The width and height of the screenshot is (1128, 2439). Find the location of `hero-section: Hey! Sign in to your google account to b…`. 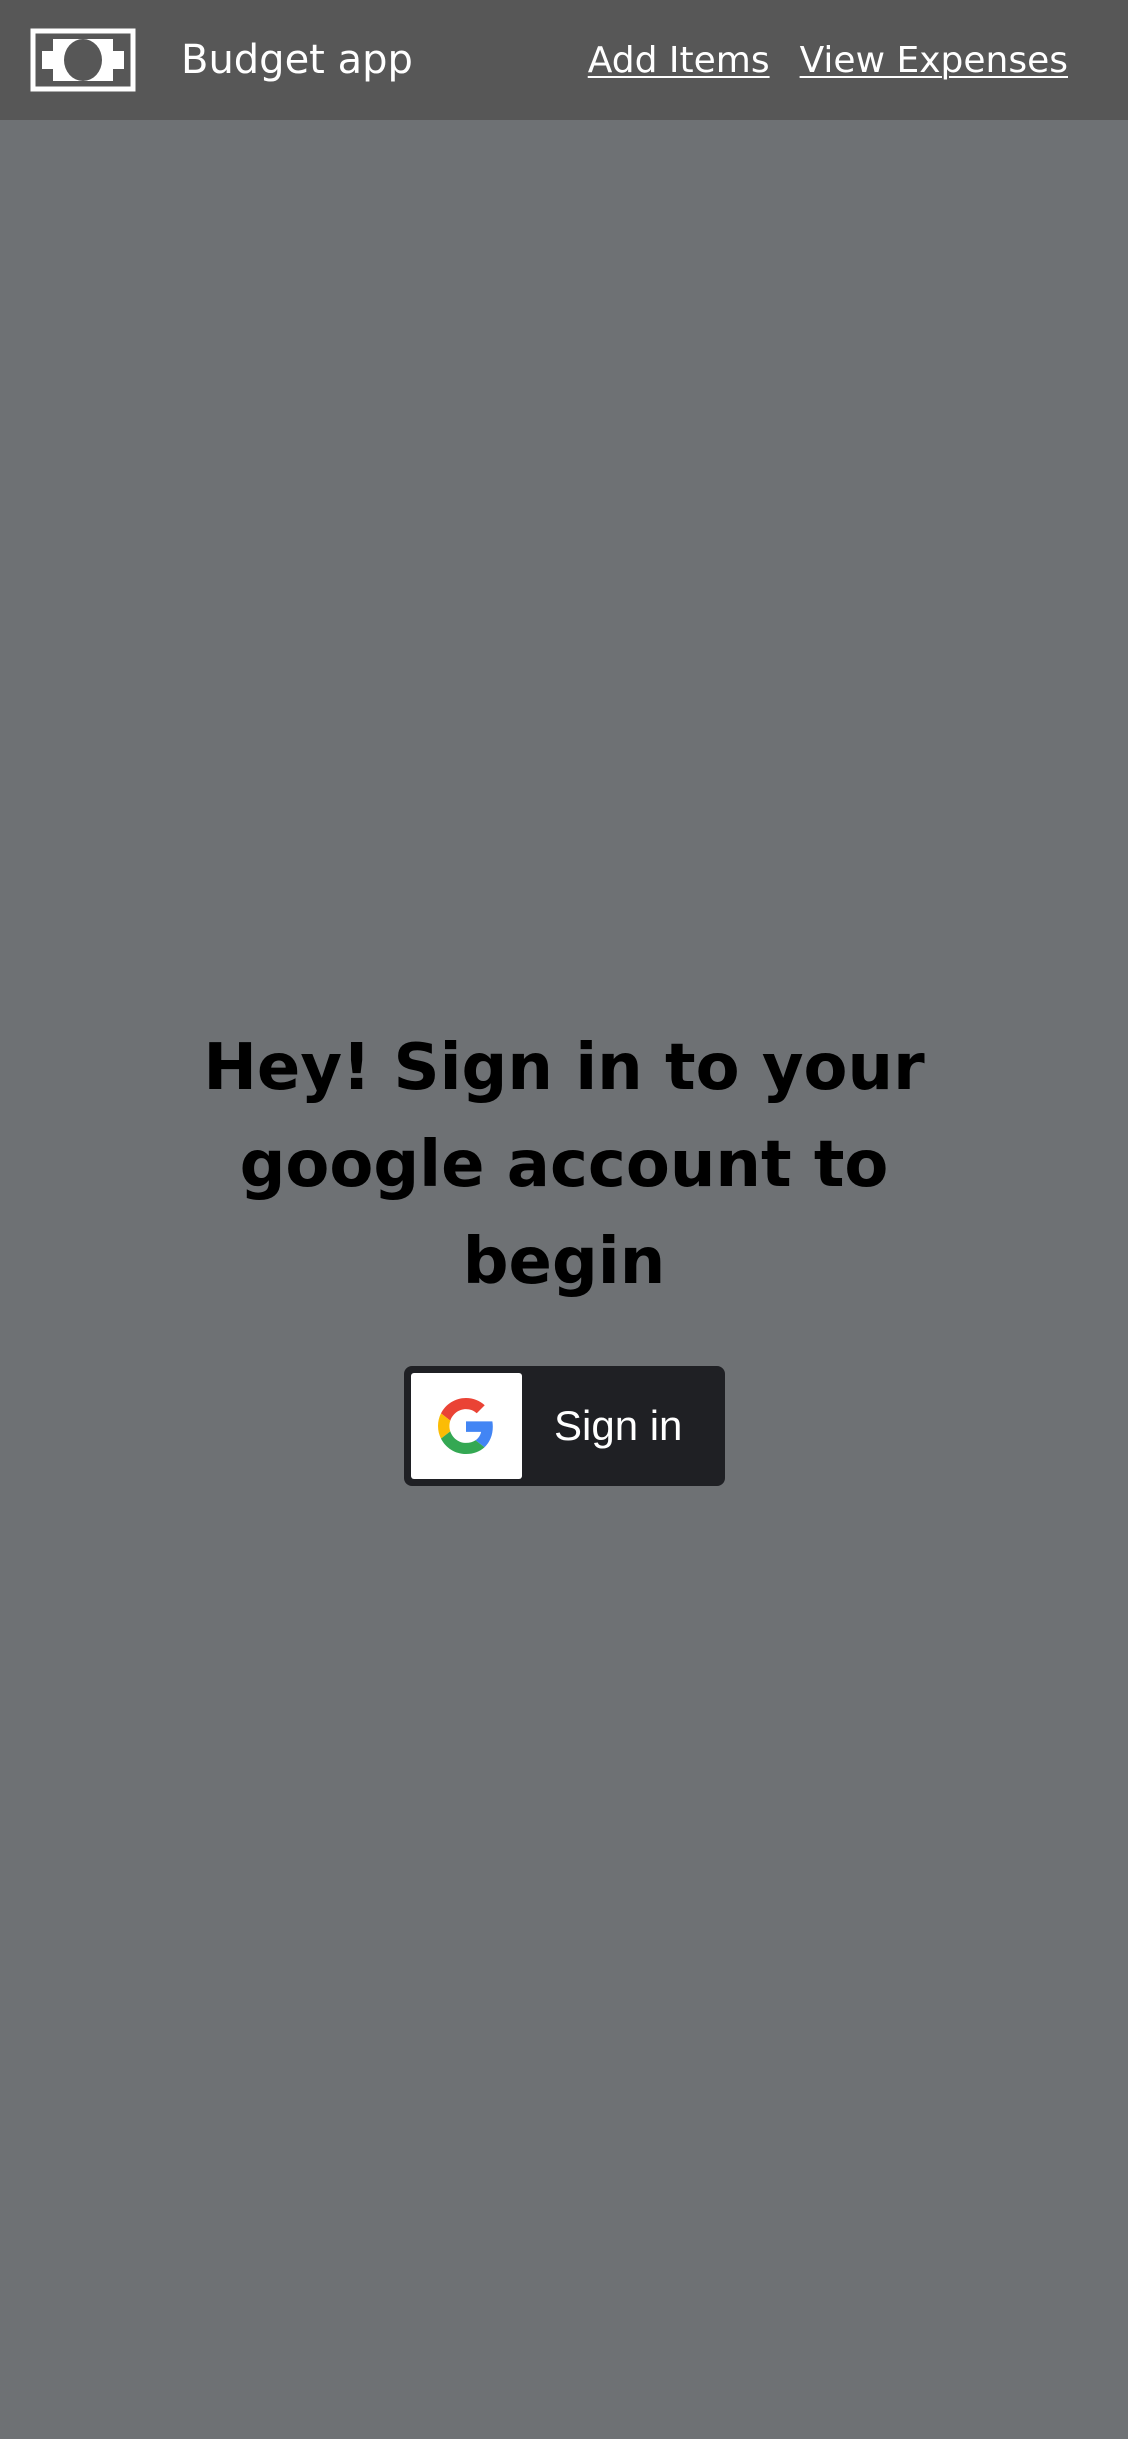

hero-section: Hey! Sign in to your google account to b… is located at coordinates (564, 1165).